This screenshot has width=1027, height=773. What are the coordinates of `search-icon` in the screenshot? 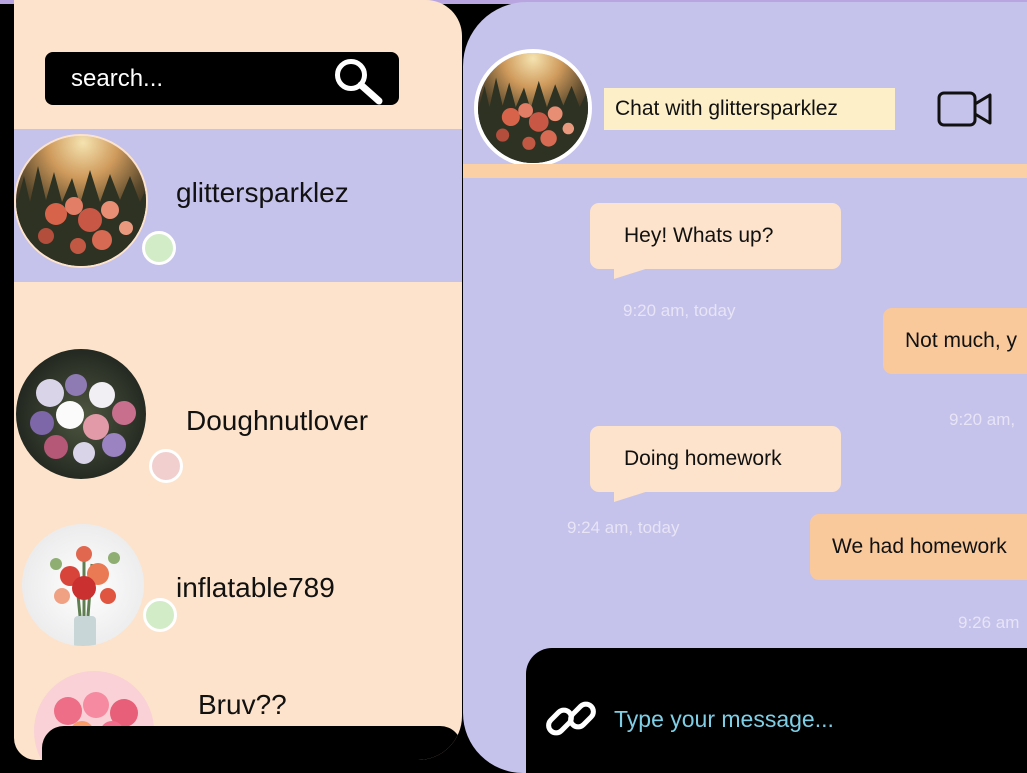 It's located at (359, 81).